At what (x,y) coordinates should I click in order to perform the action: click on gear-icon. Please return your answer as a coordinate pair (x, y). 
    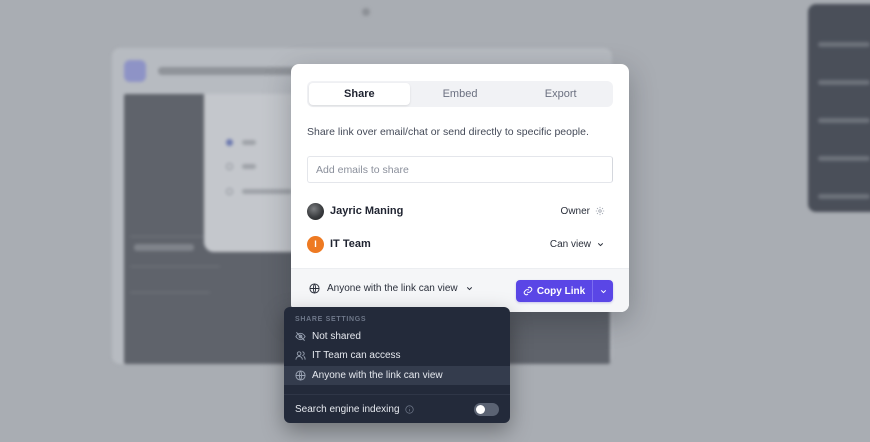
    Looking at the image, I should click on (600, 211).